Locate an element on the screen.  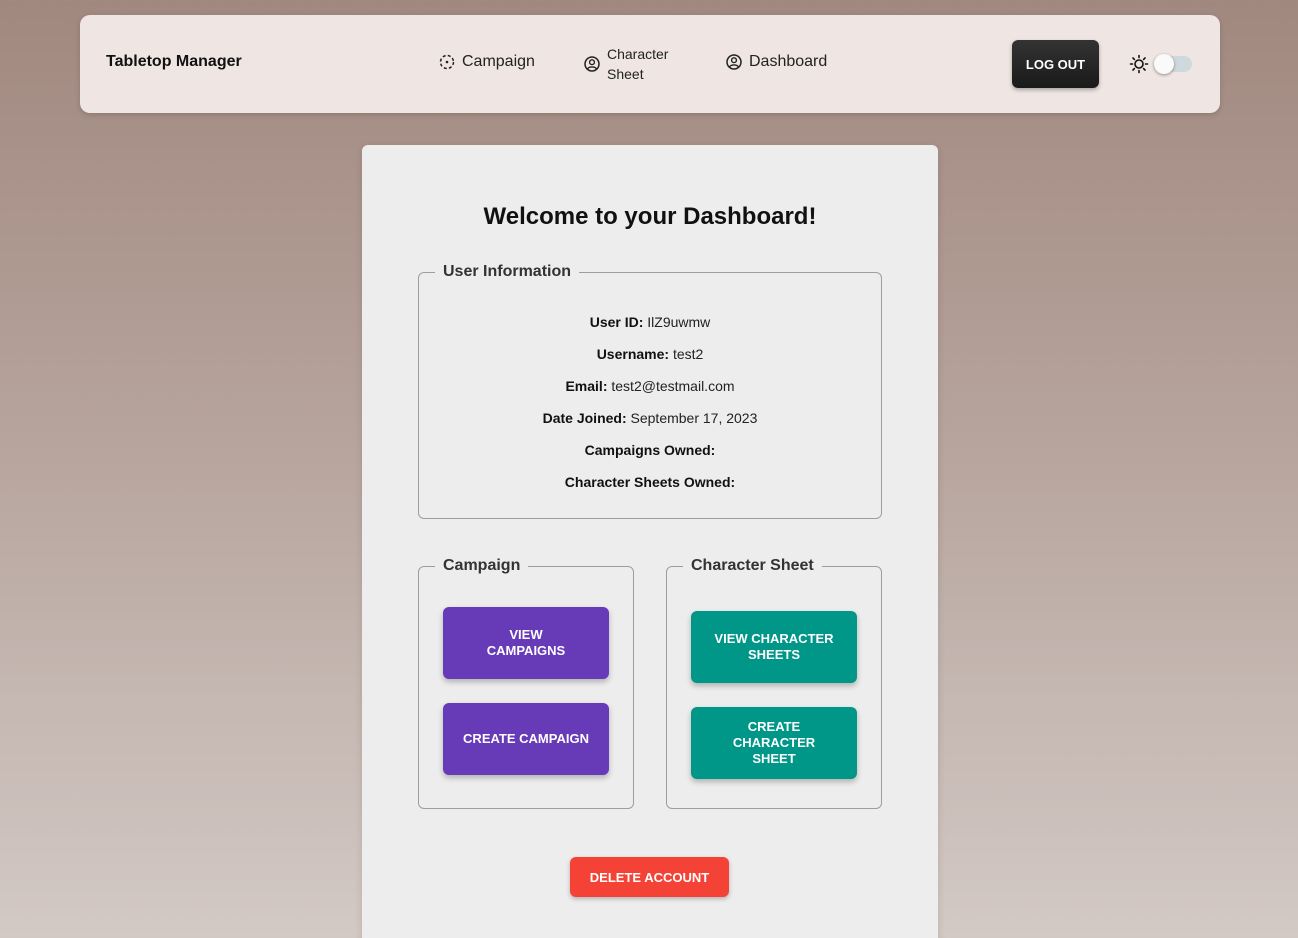
info-label: User ID: is located at coordinates (616, 322).